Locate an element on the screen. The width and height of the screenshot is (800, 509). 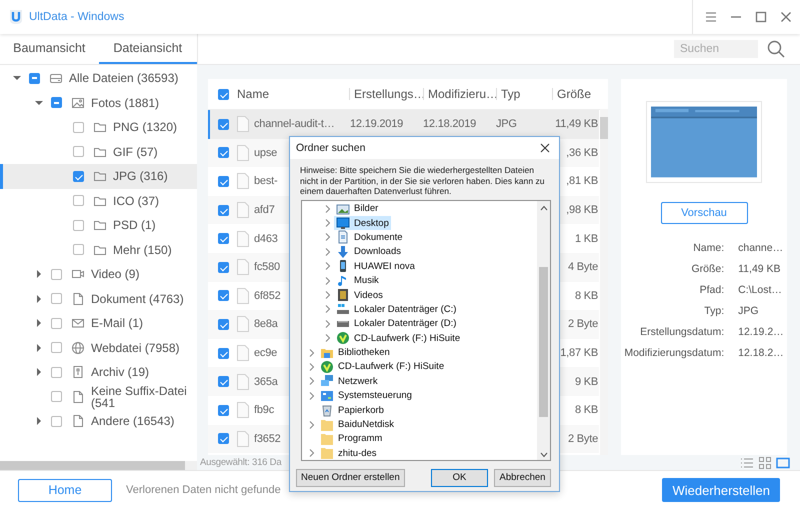
detail-label: Typ: is located at coordinates (713, 311).